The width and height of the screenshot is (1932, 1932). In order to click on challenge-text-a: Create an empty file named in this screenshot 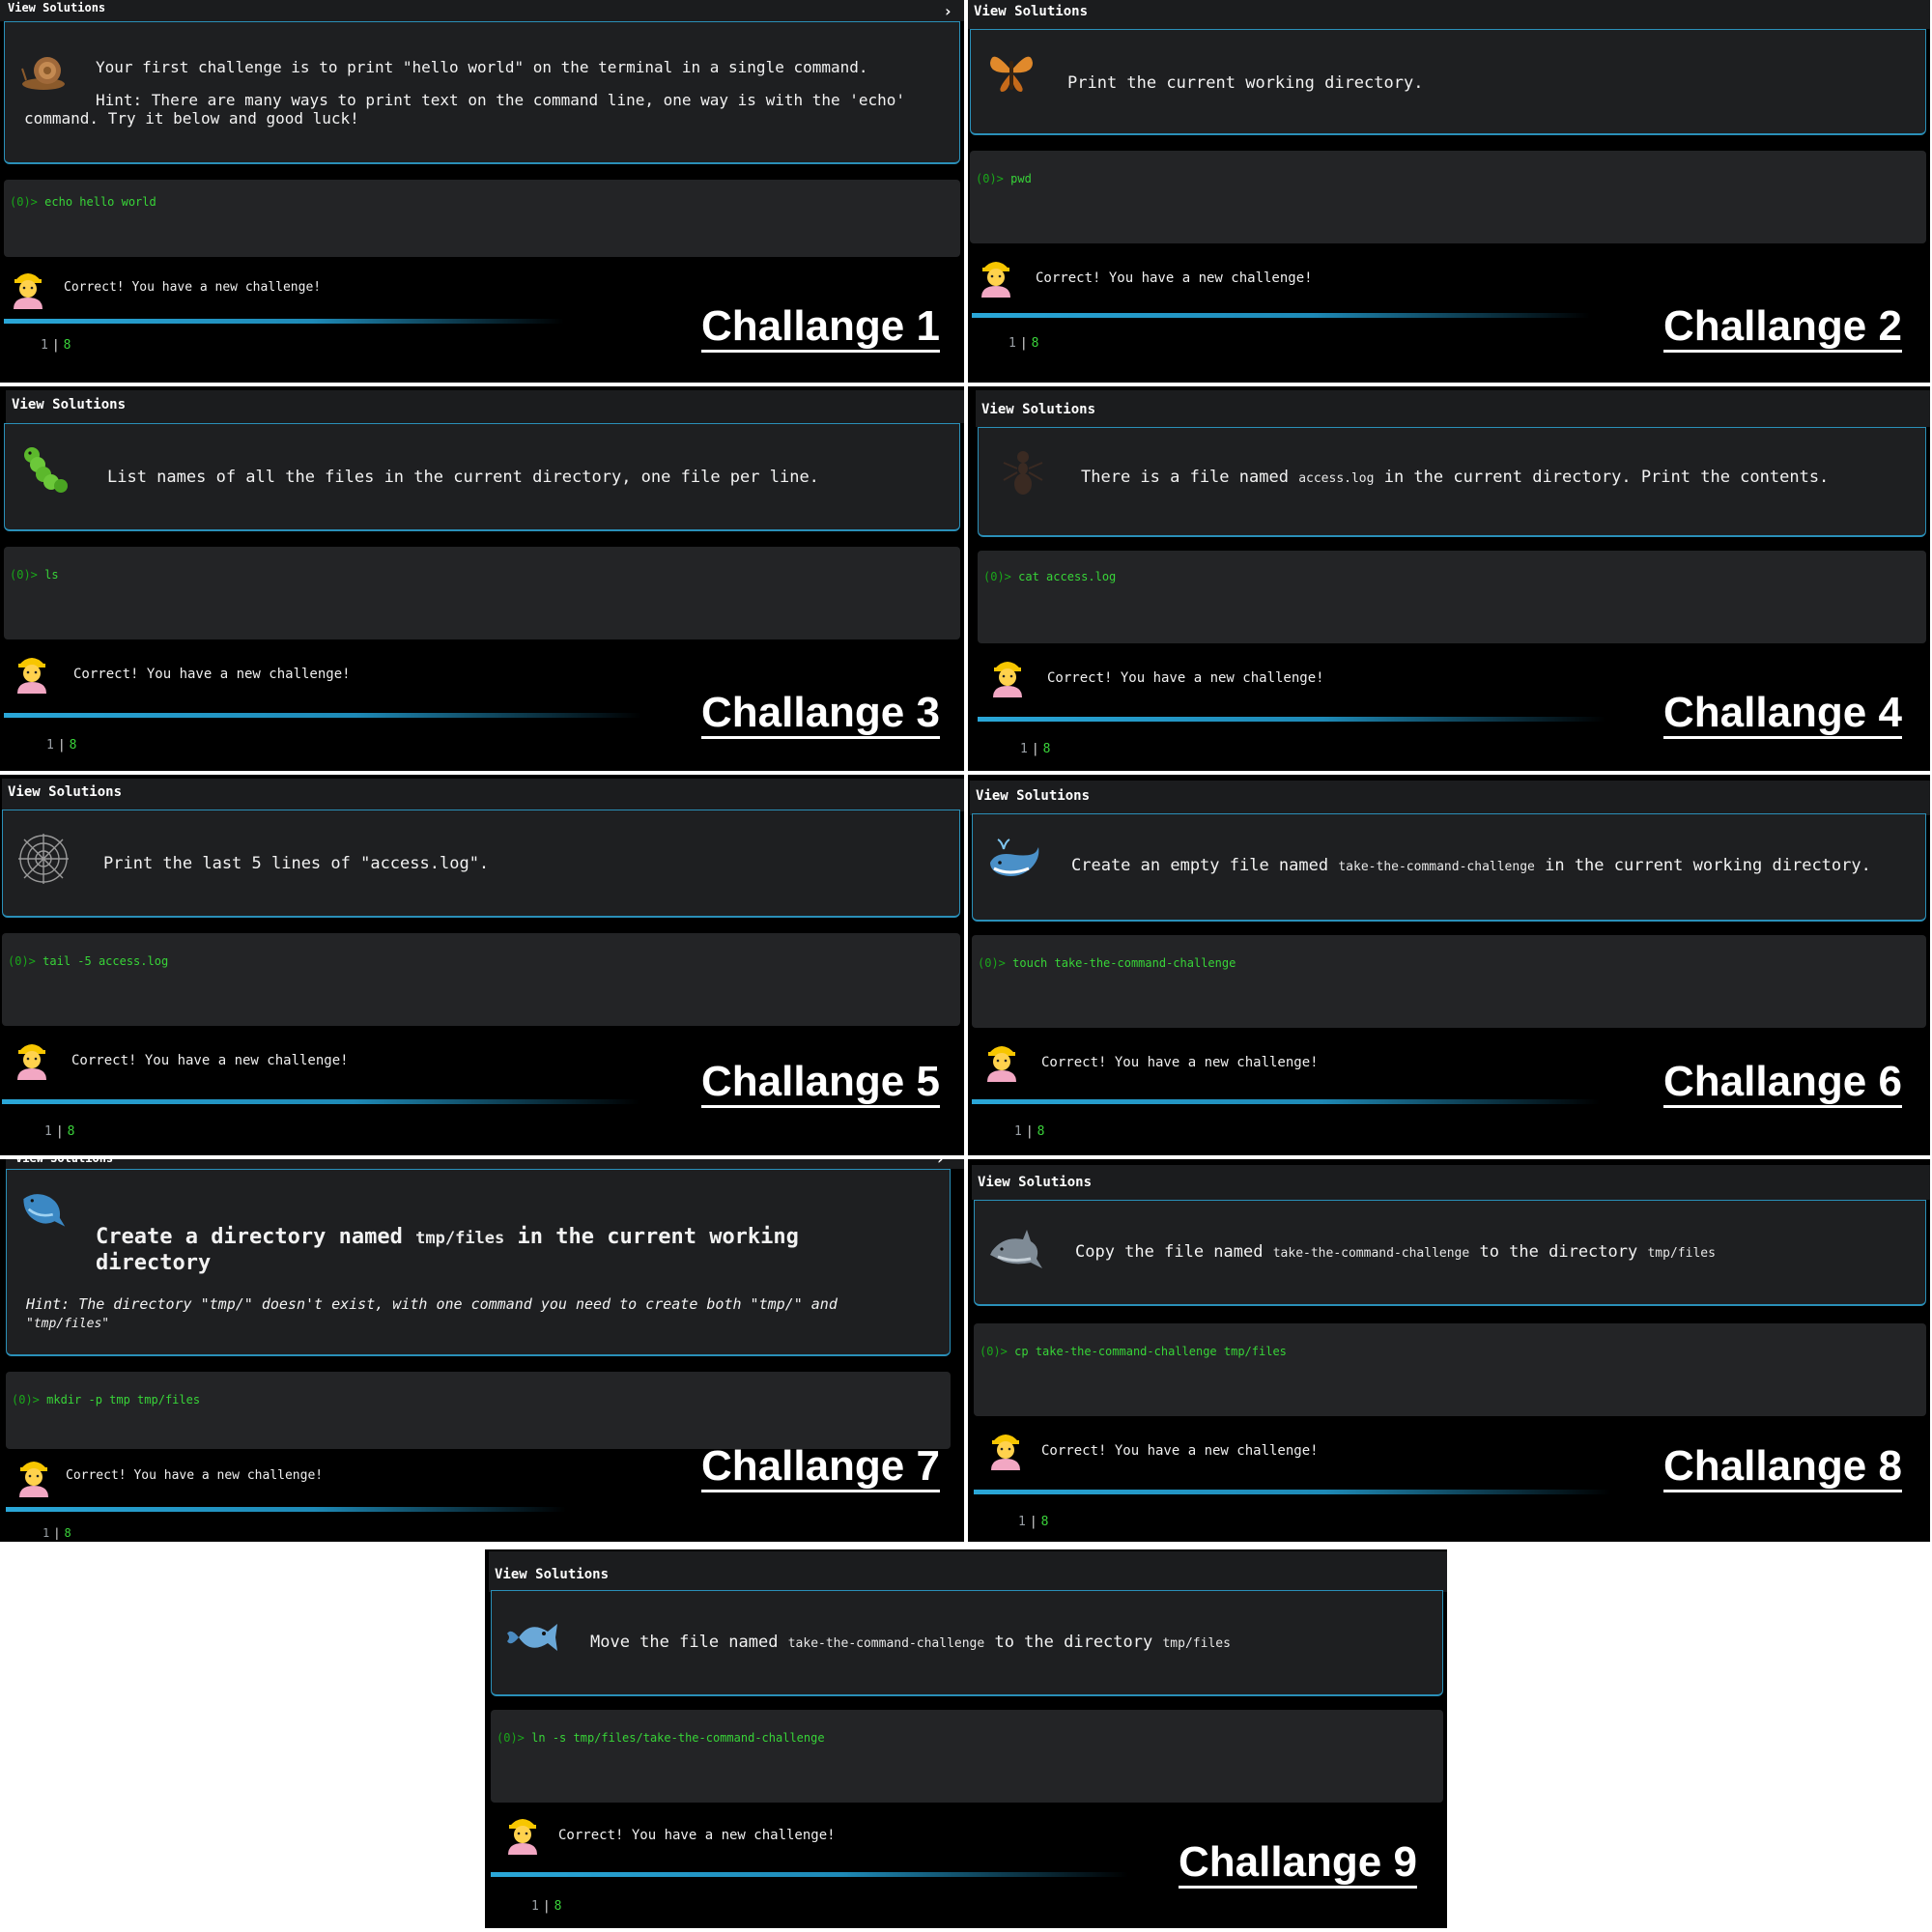, I will do `click(1200, 865)`.